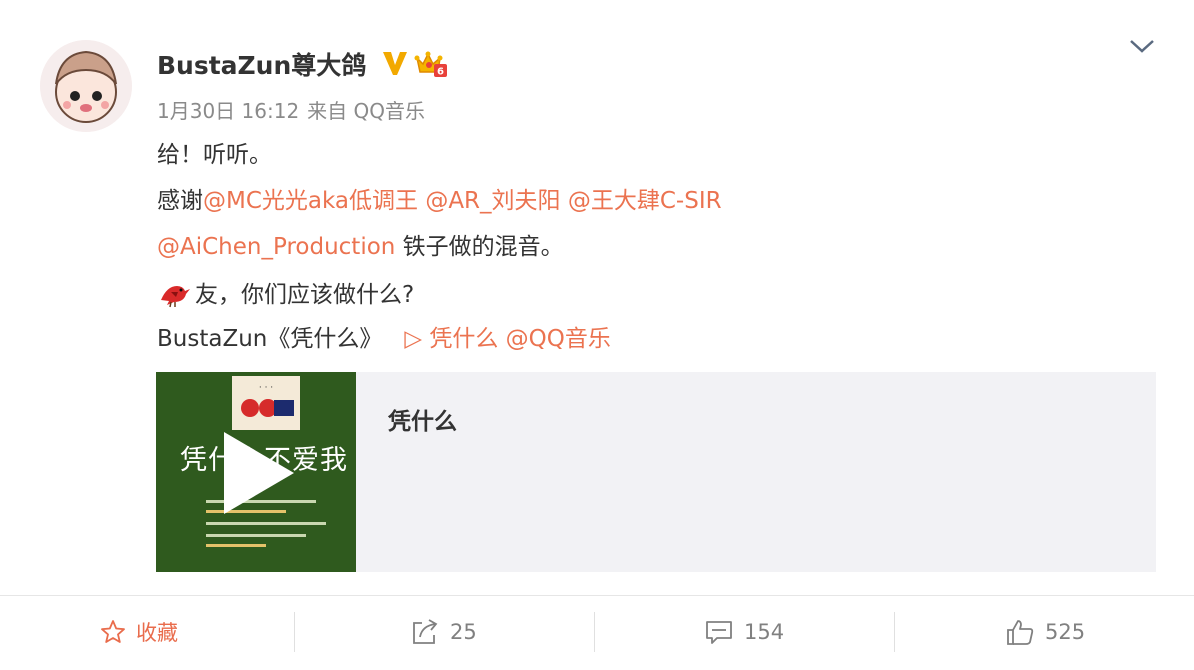 The image size is (1194, 670). I want to click on v-badge-icon, so click(395, 63).